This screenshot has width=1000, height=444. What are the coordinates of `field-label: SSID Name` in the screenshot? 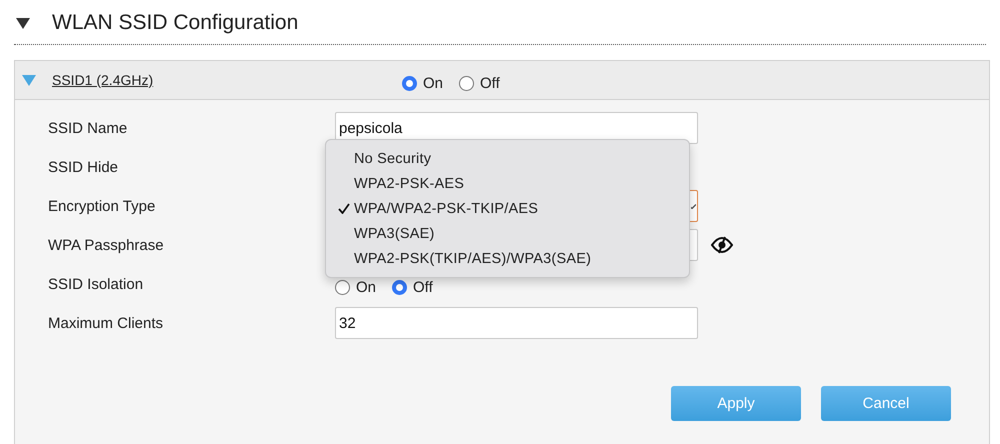 It's located at (88, 128).